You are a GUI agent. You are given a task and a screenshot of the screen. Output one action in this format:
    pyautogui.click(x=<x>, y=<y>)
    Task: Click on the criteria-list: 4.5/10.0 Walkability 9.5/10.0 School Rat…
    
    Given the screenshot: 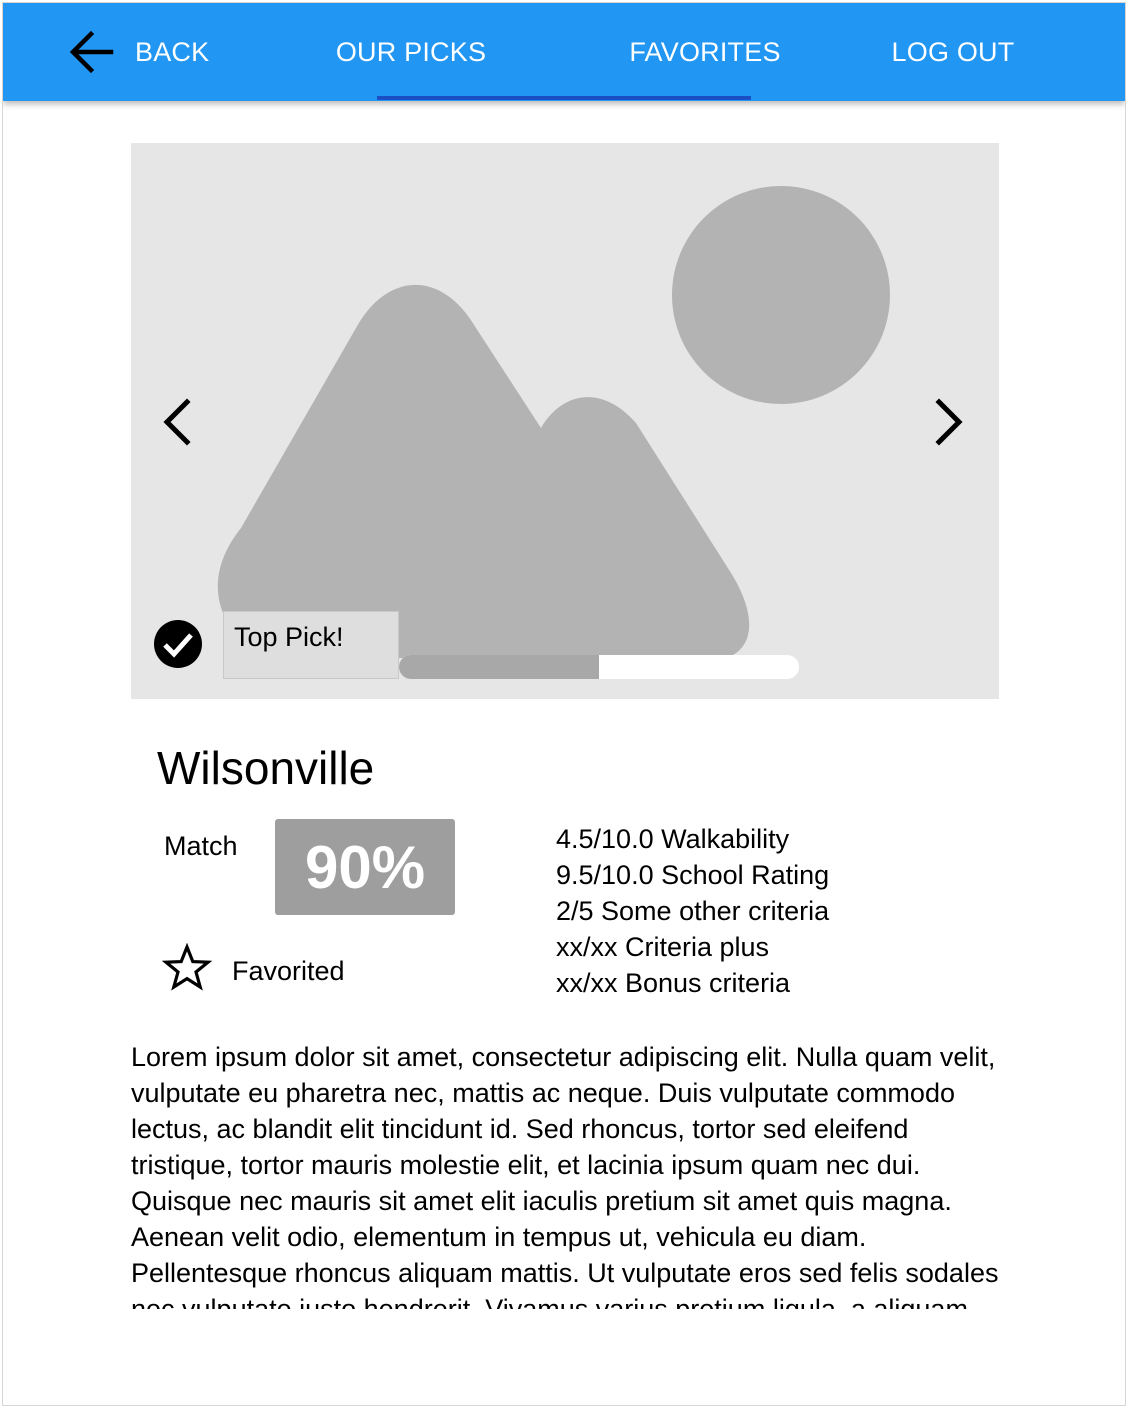 What is the action you would take?
    pyautogui.click(x=692, y=911)
    